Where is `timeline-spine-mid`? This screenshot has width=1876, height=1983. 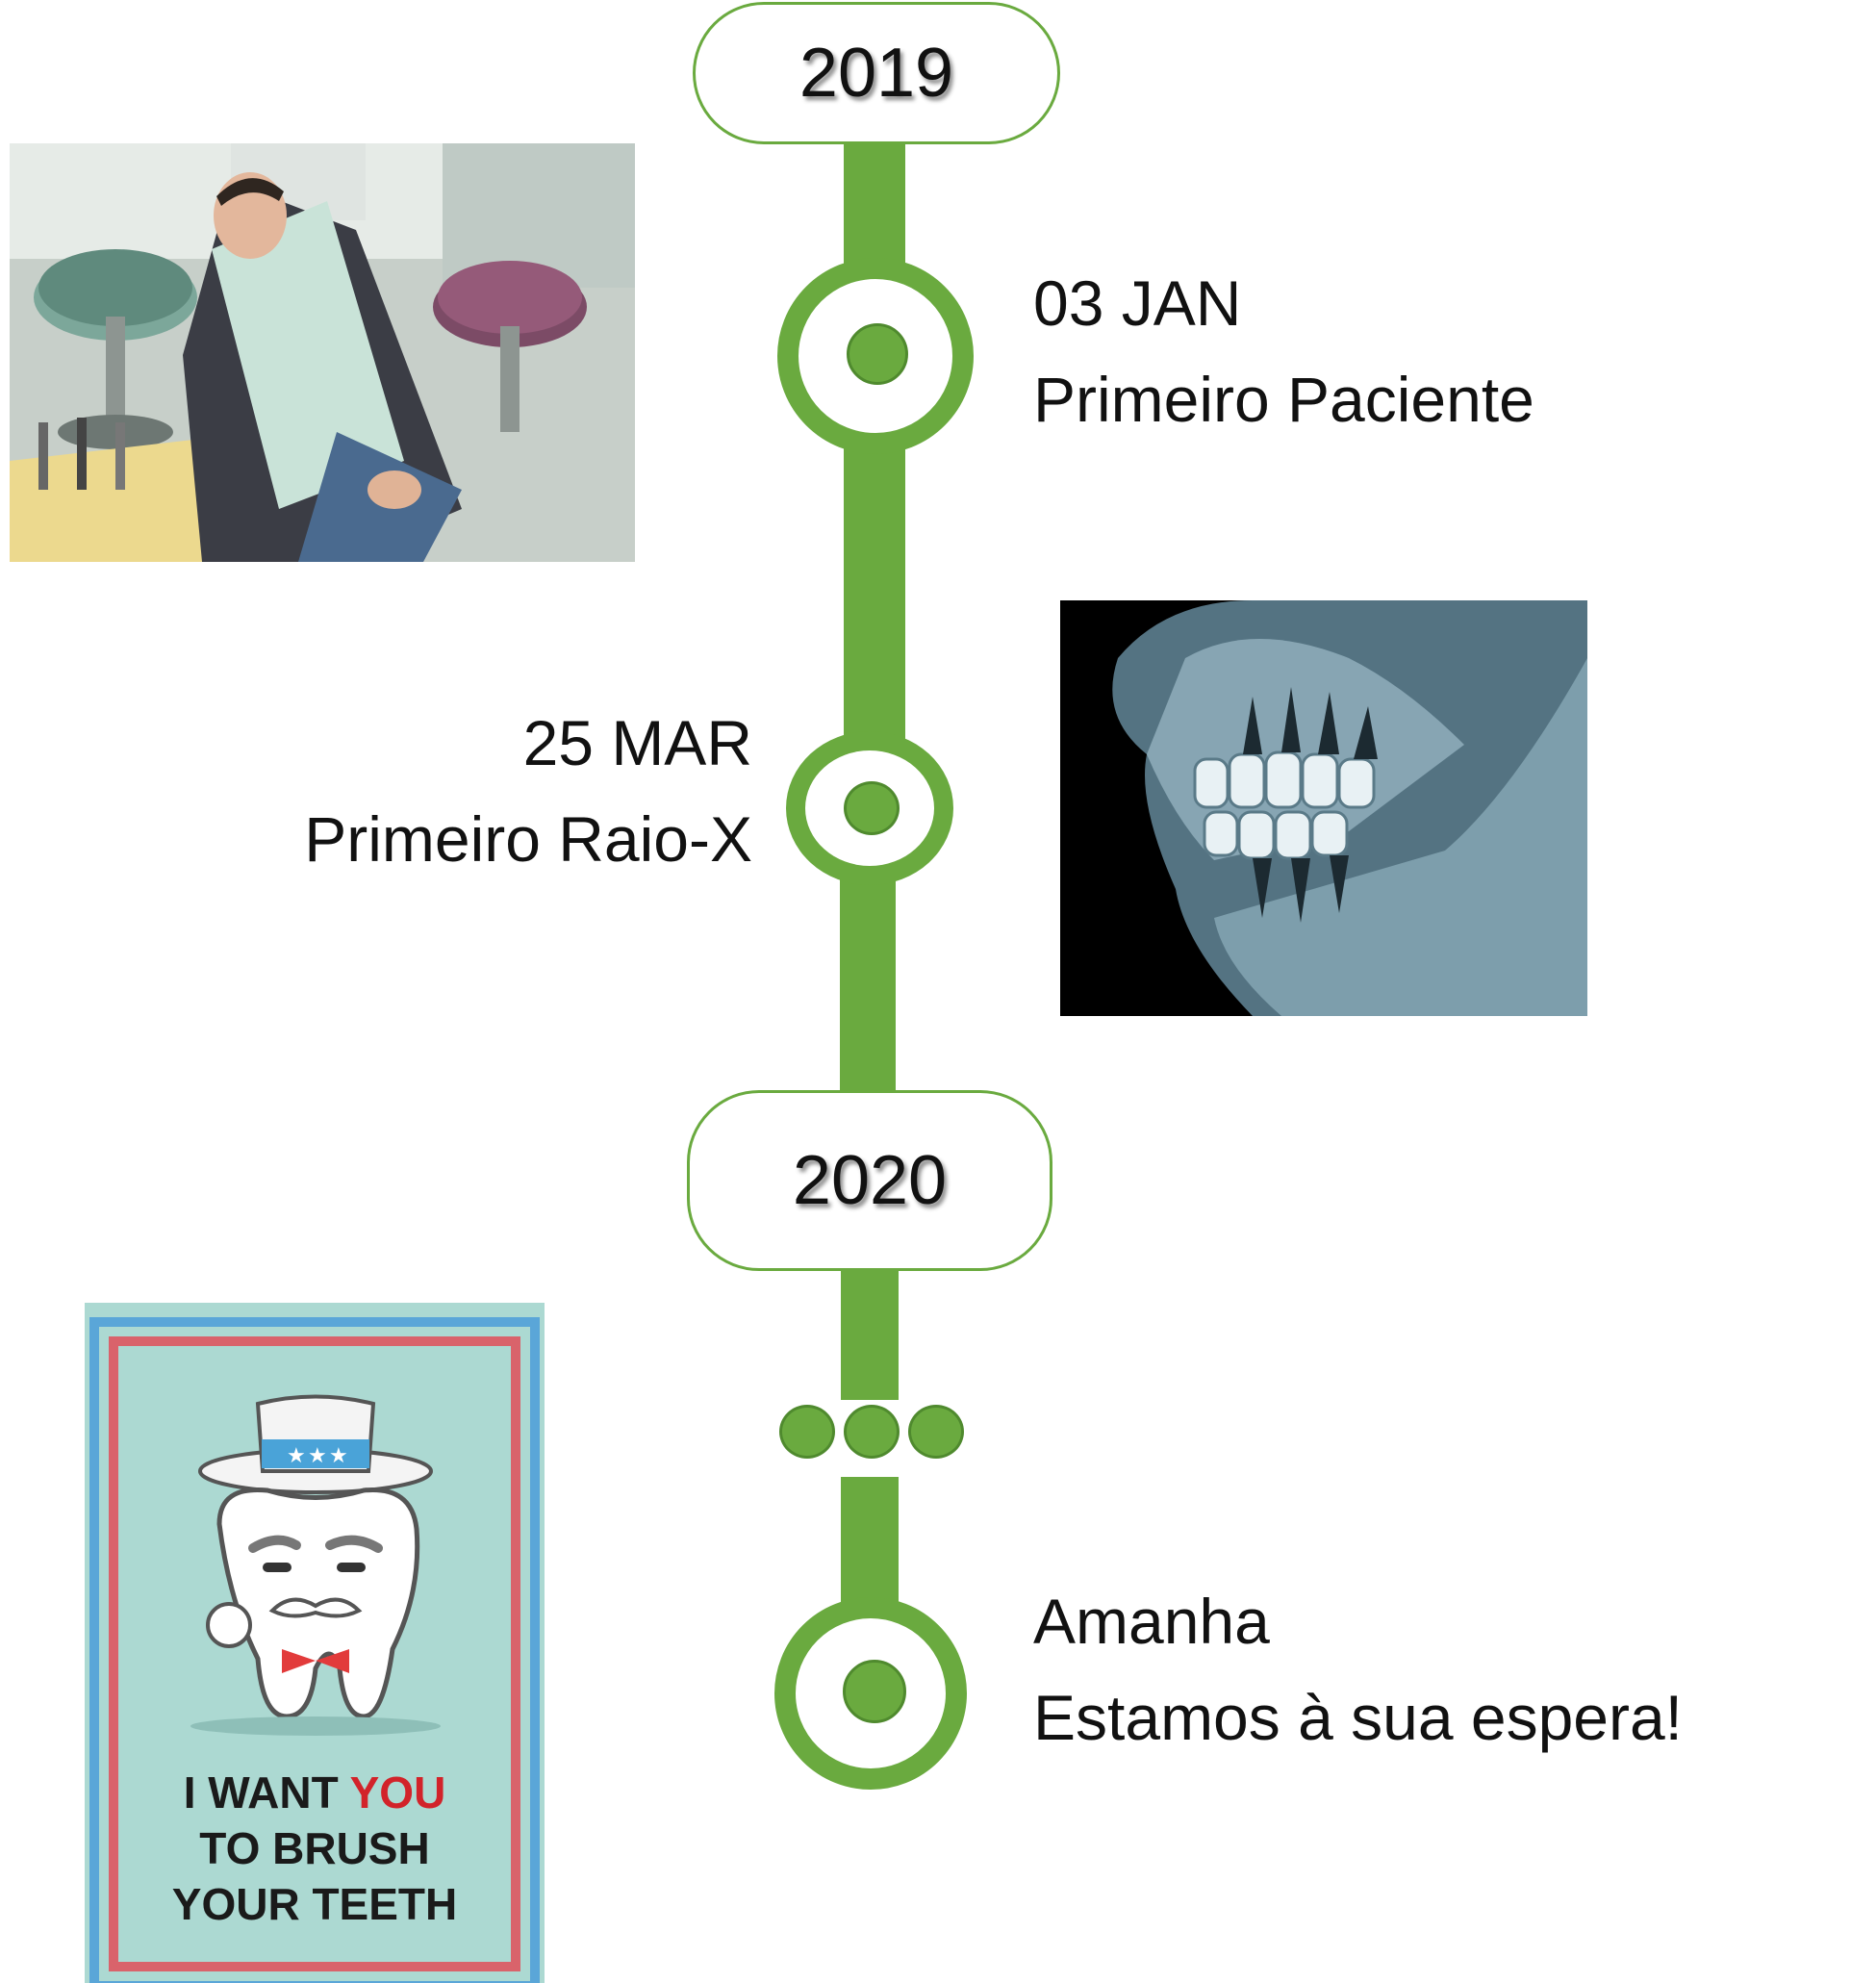 timeline-spine-mid is located at coordinates (874, 591).